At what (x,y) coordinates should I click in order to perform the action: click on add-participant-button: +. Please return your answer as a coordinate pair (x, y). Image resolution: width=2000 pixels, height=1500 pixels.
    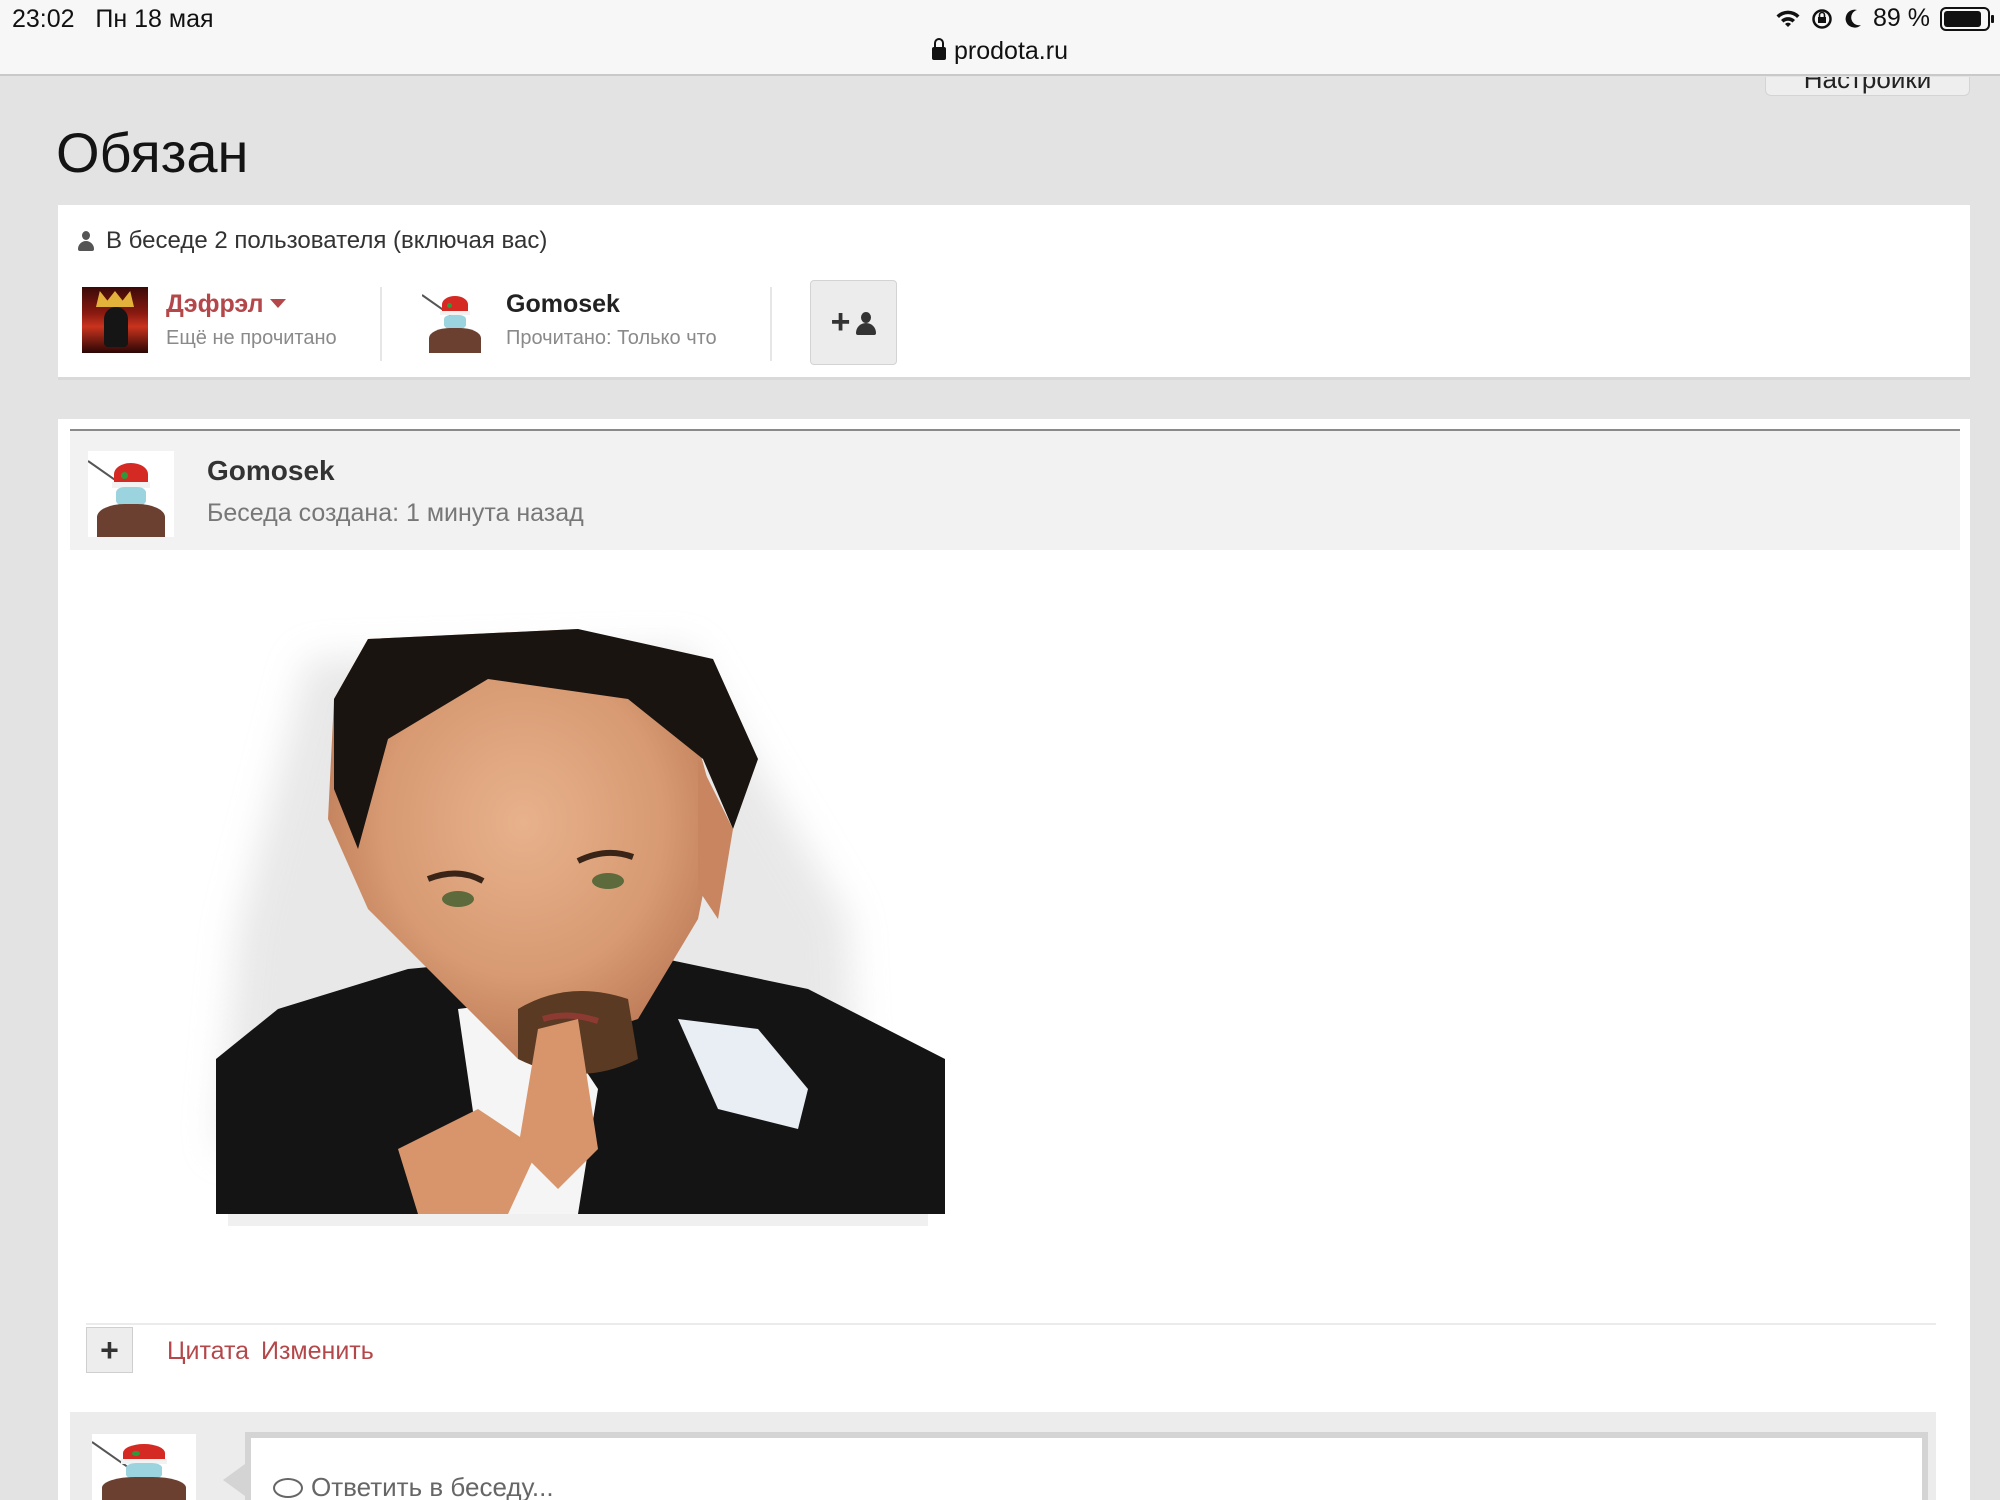
    Looking at the image, I should click on (853, 322).